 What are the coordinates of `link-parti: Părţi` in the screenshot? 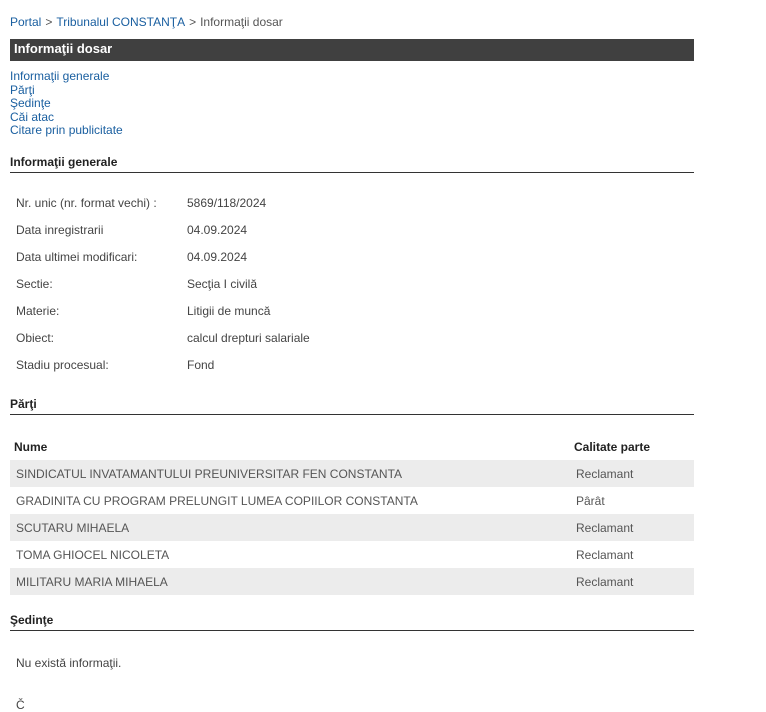 It's located at (66, 90).